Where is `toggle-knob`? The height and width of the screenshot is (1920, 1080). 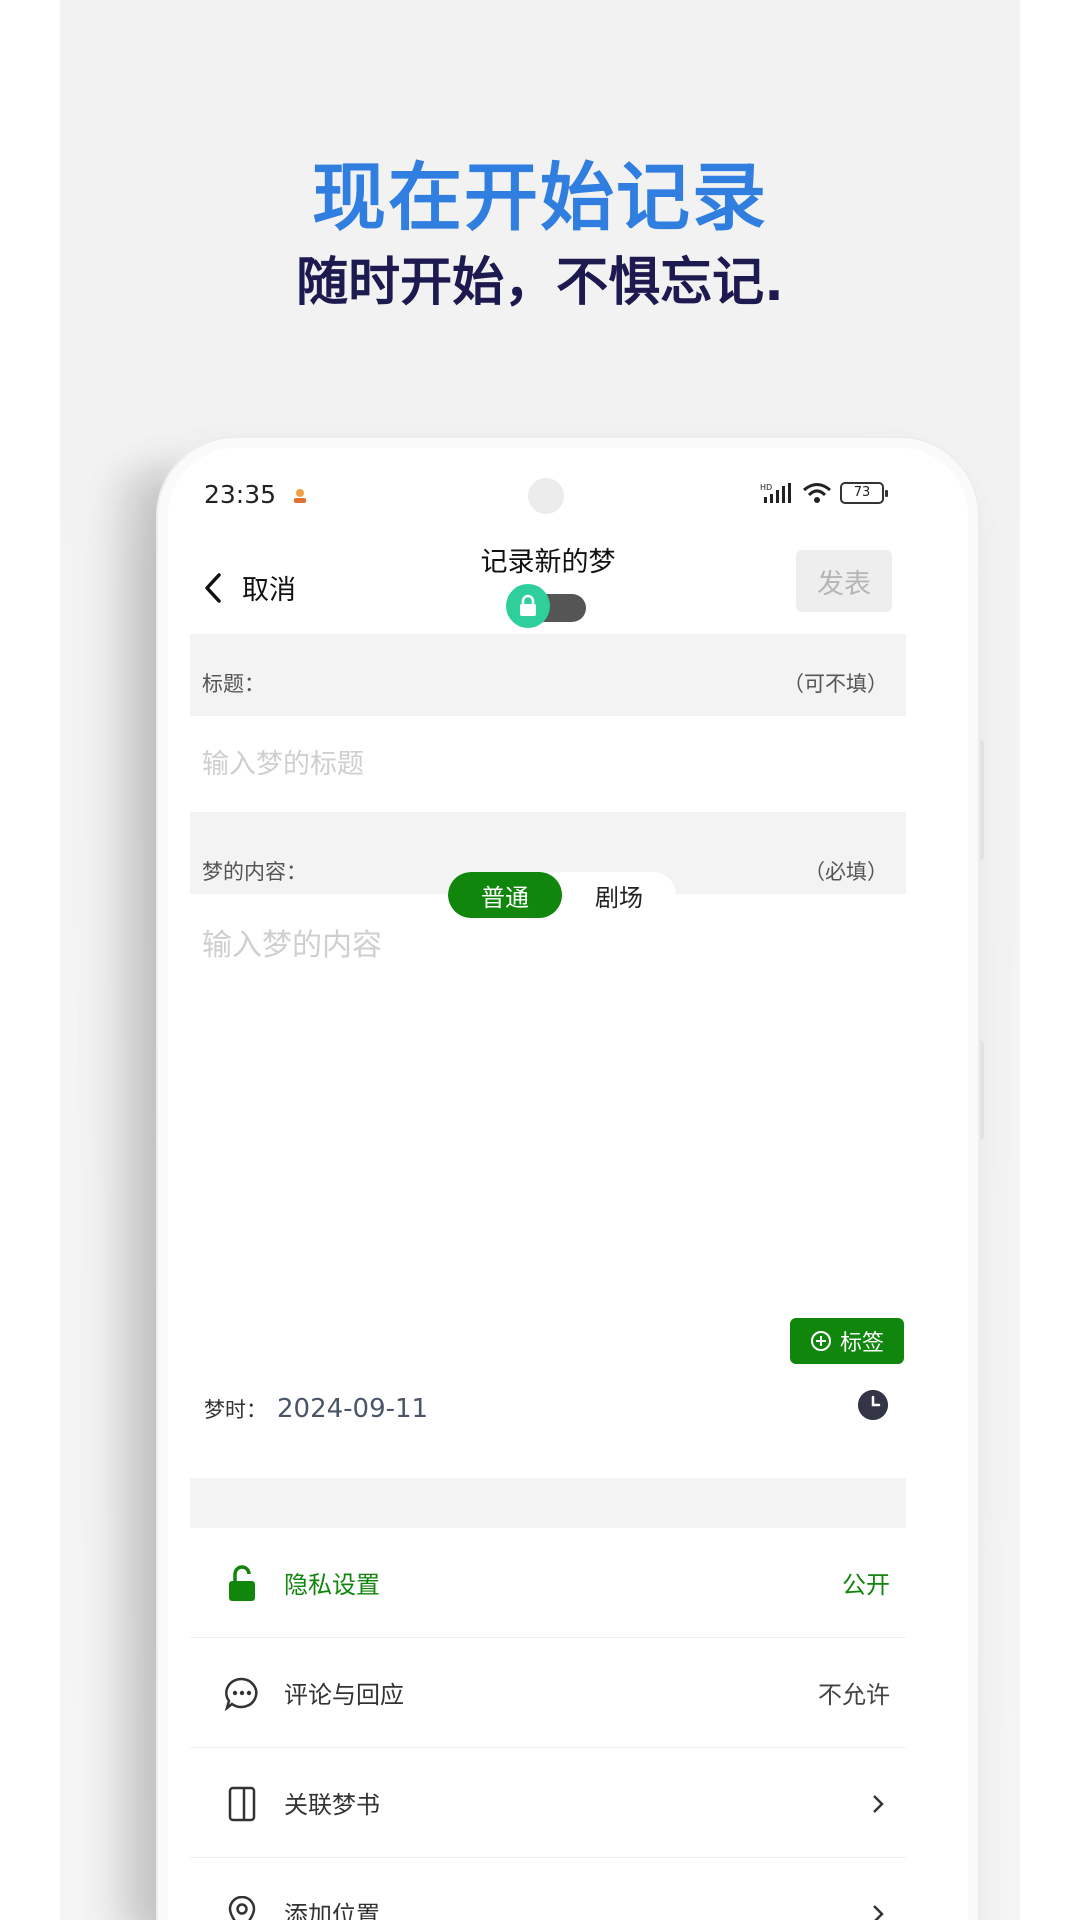 toggle-knob is located at coordinates (528, 606).